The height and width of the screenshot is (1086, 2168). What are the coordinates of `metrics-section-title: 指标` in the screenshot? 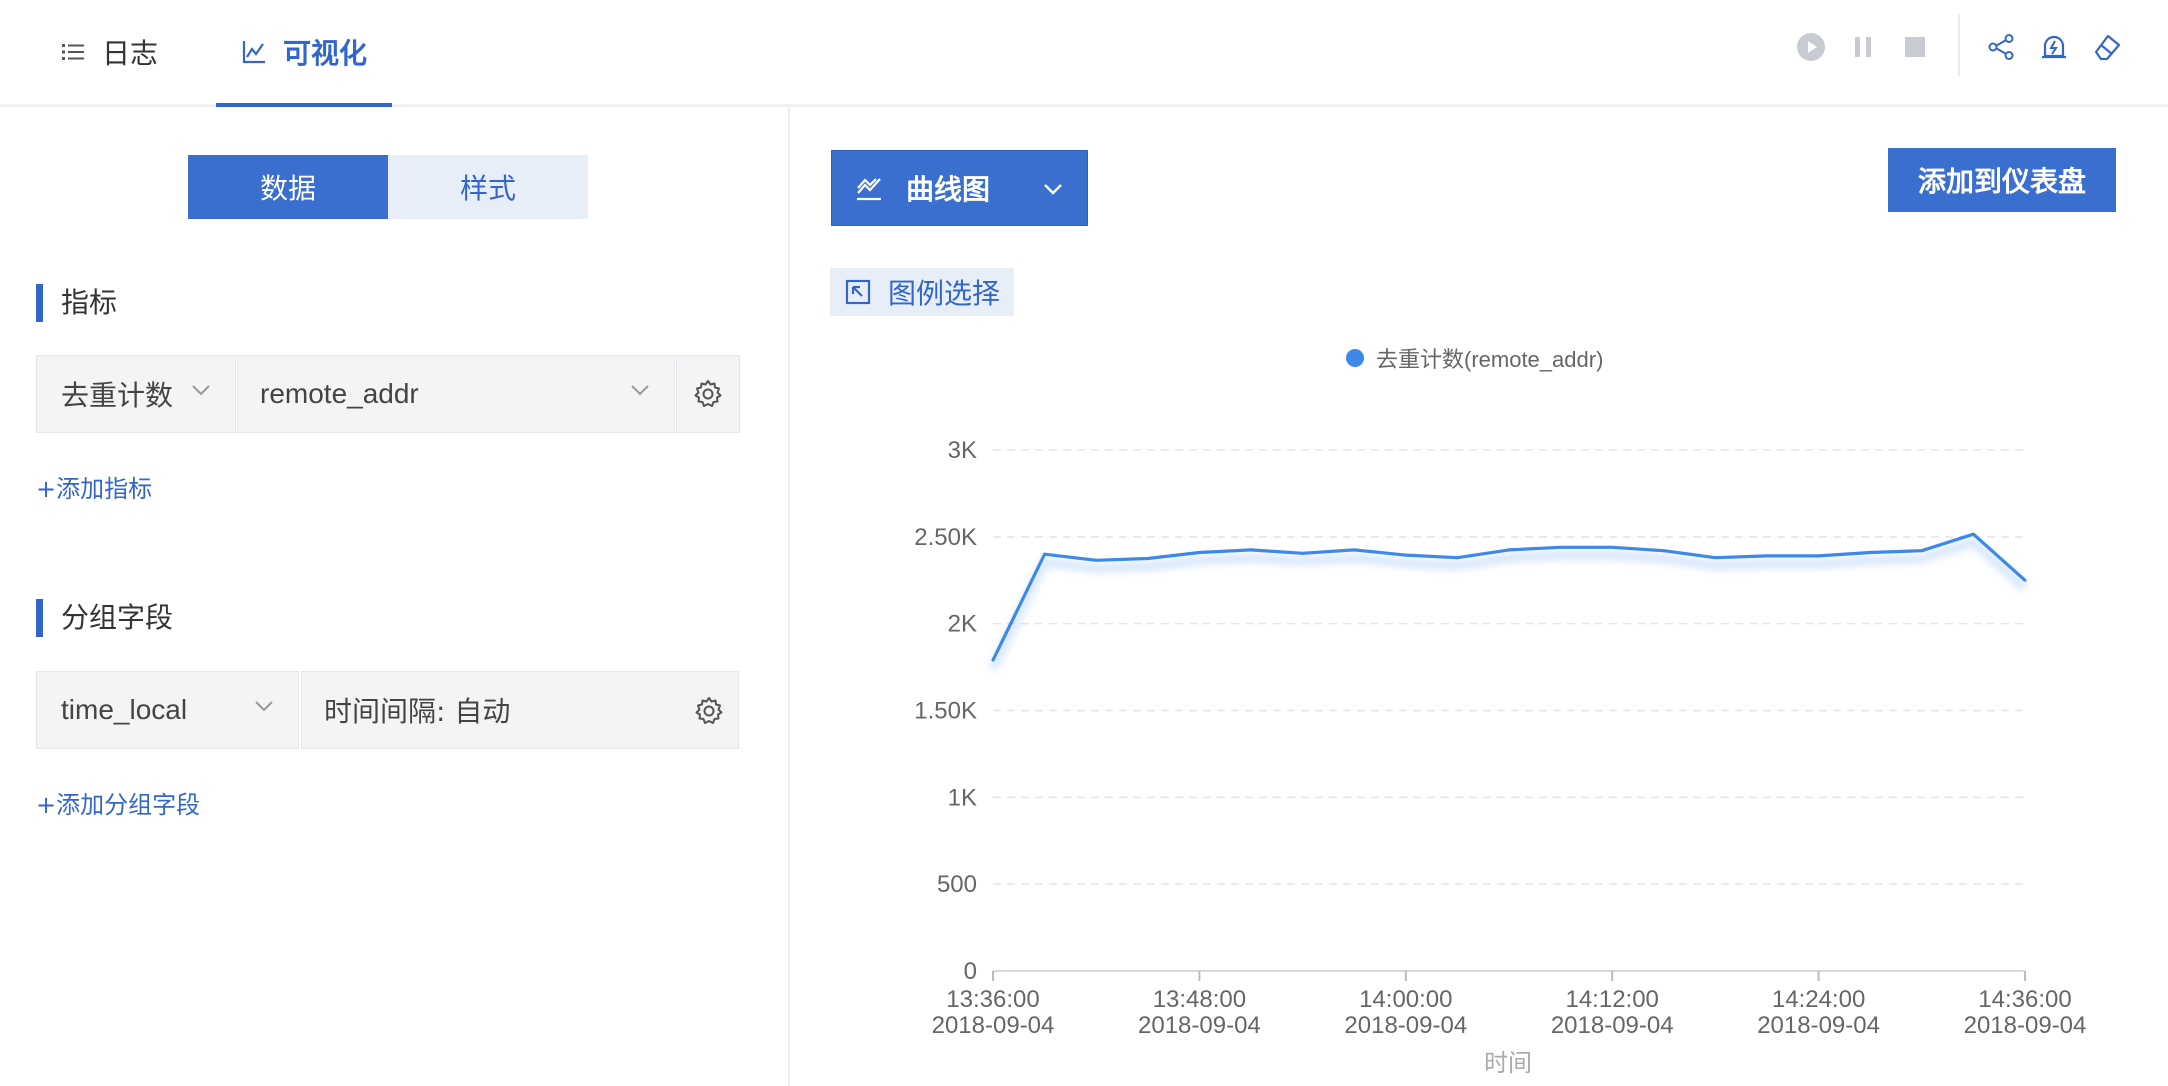 It's located at (76, 303).